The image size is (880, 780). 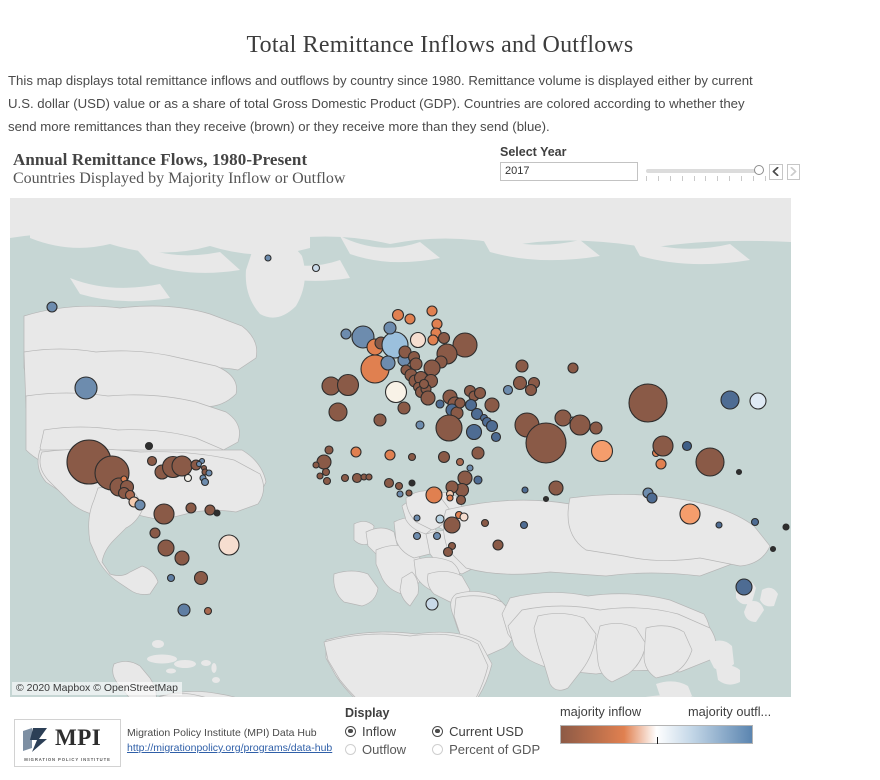 What do you see at coordinates (793, 171) in the screenshot?
I see `next-year-button` at bounding box center [793, 171].